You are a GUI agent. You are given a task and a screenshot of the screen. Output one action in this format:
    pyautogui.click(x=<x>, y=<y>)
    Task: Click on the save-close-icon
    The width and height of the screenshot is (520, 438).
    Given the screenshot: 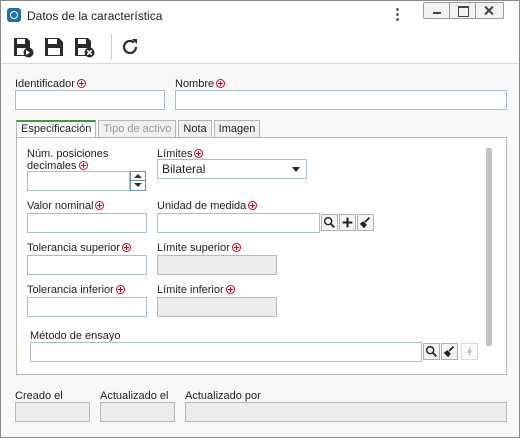 What is the action you would take?
    pyautogui.click(x=84, y=47)
    